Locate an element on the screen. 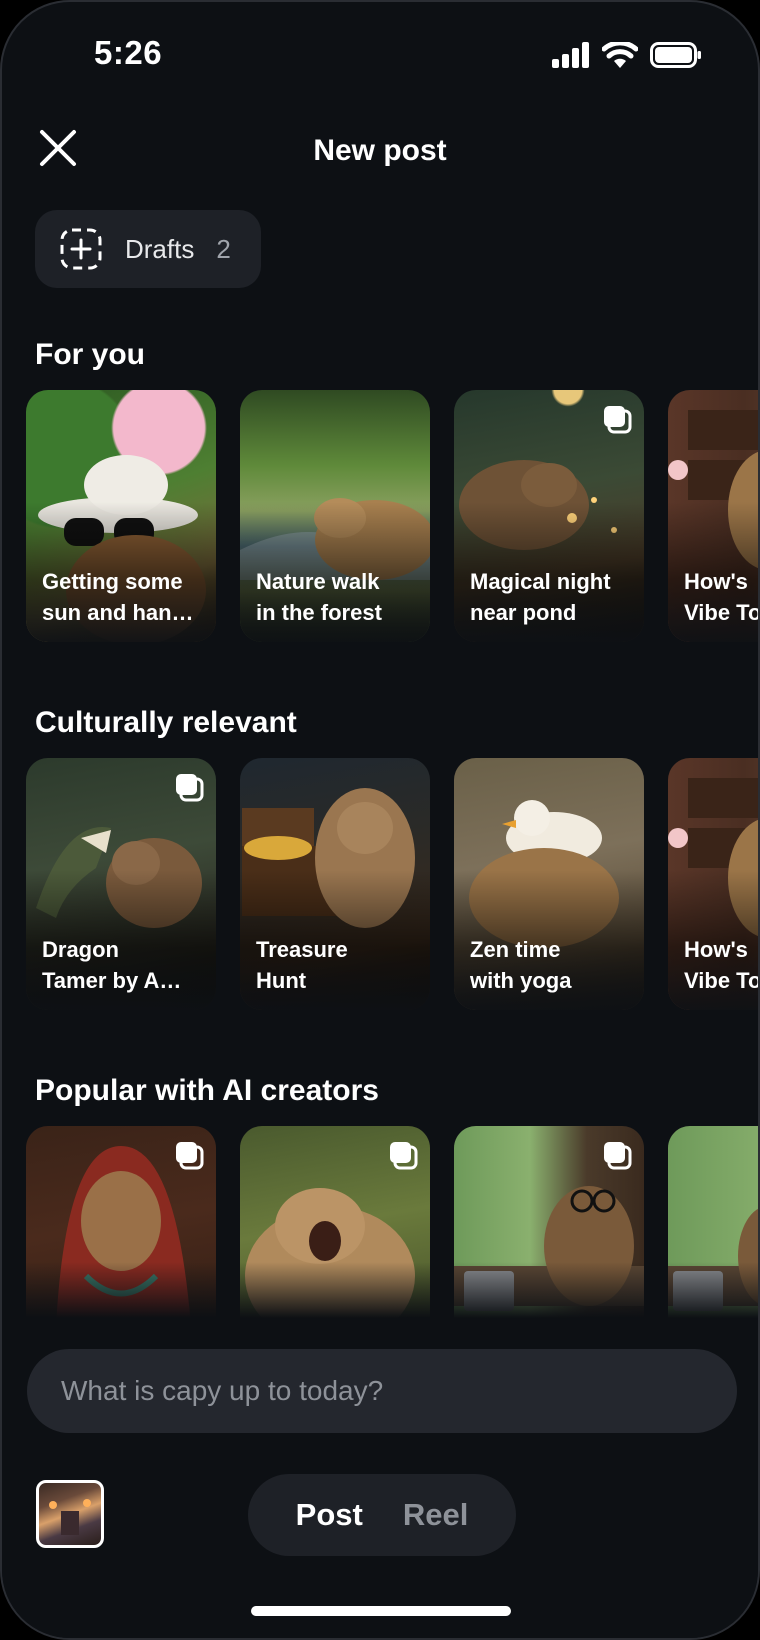 This screenshot has width=760, height=1640. drafts-button: Drafts 2 is located at coordinates (148, 249).